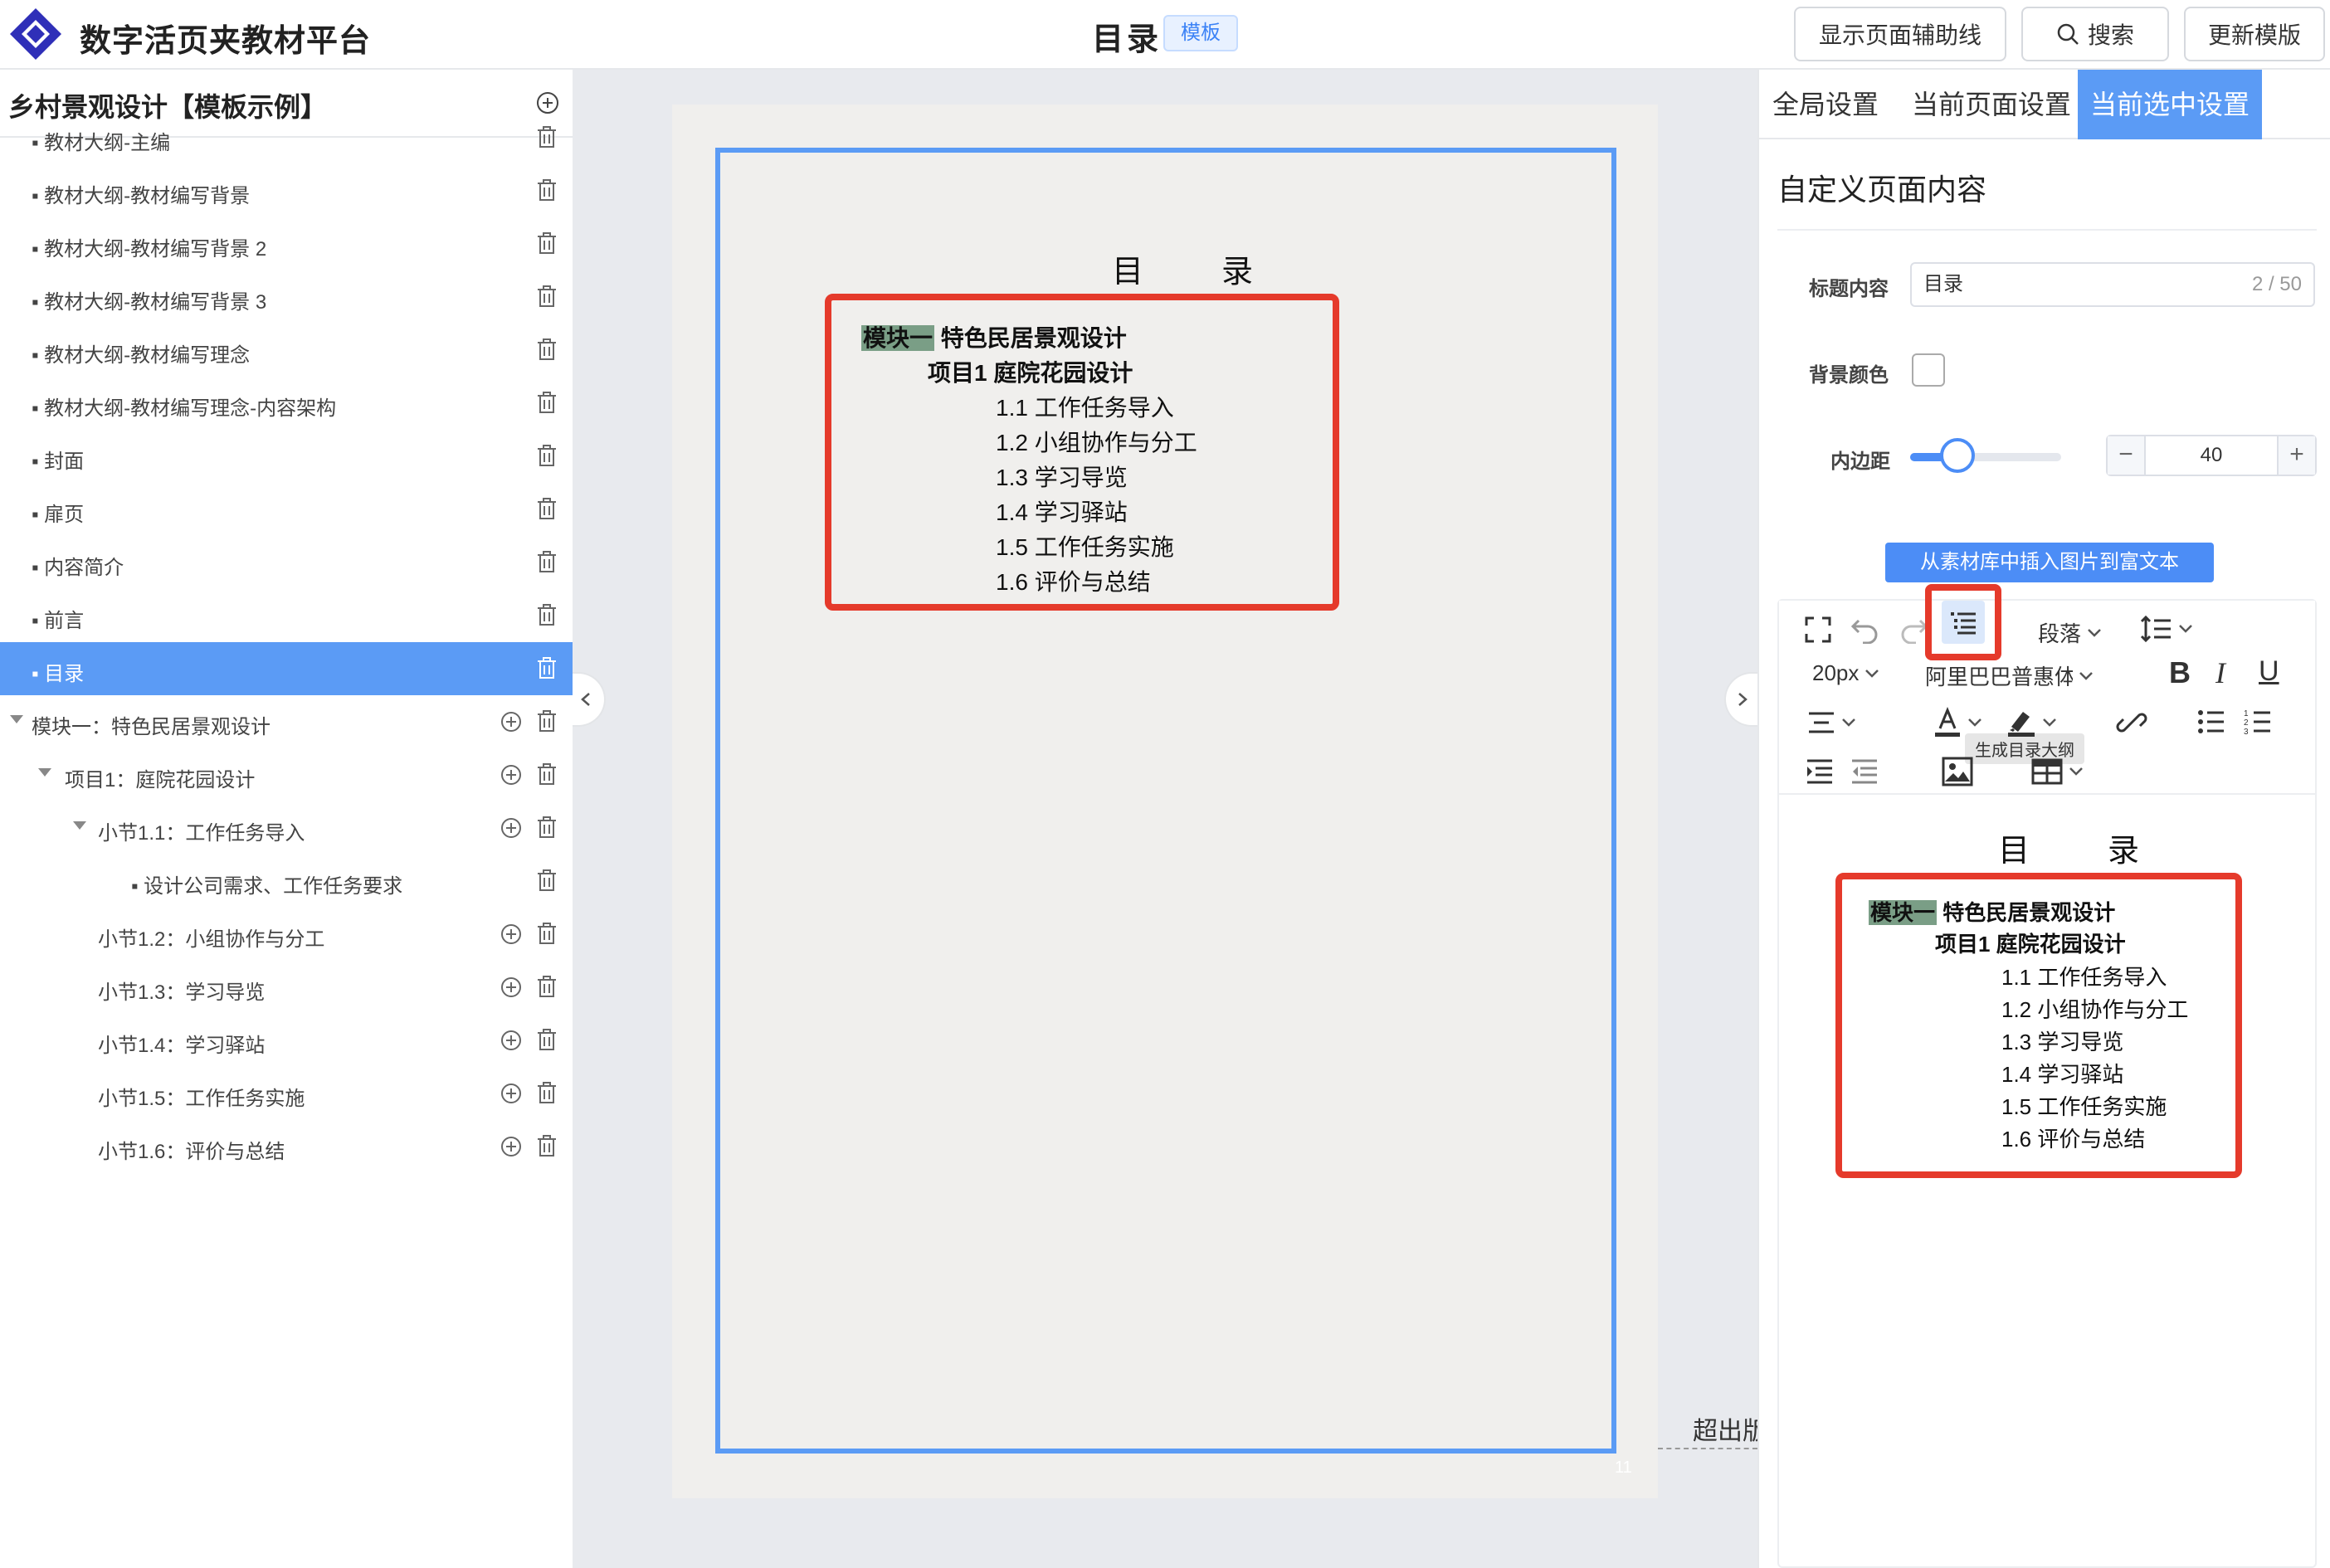  What do you see at coordinates (2131, 722) in the screenshot?
I see `link-button` at bounding box center [2131, 722].